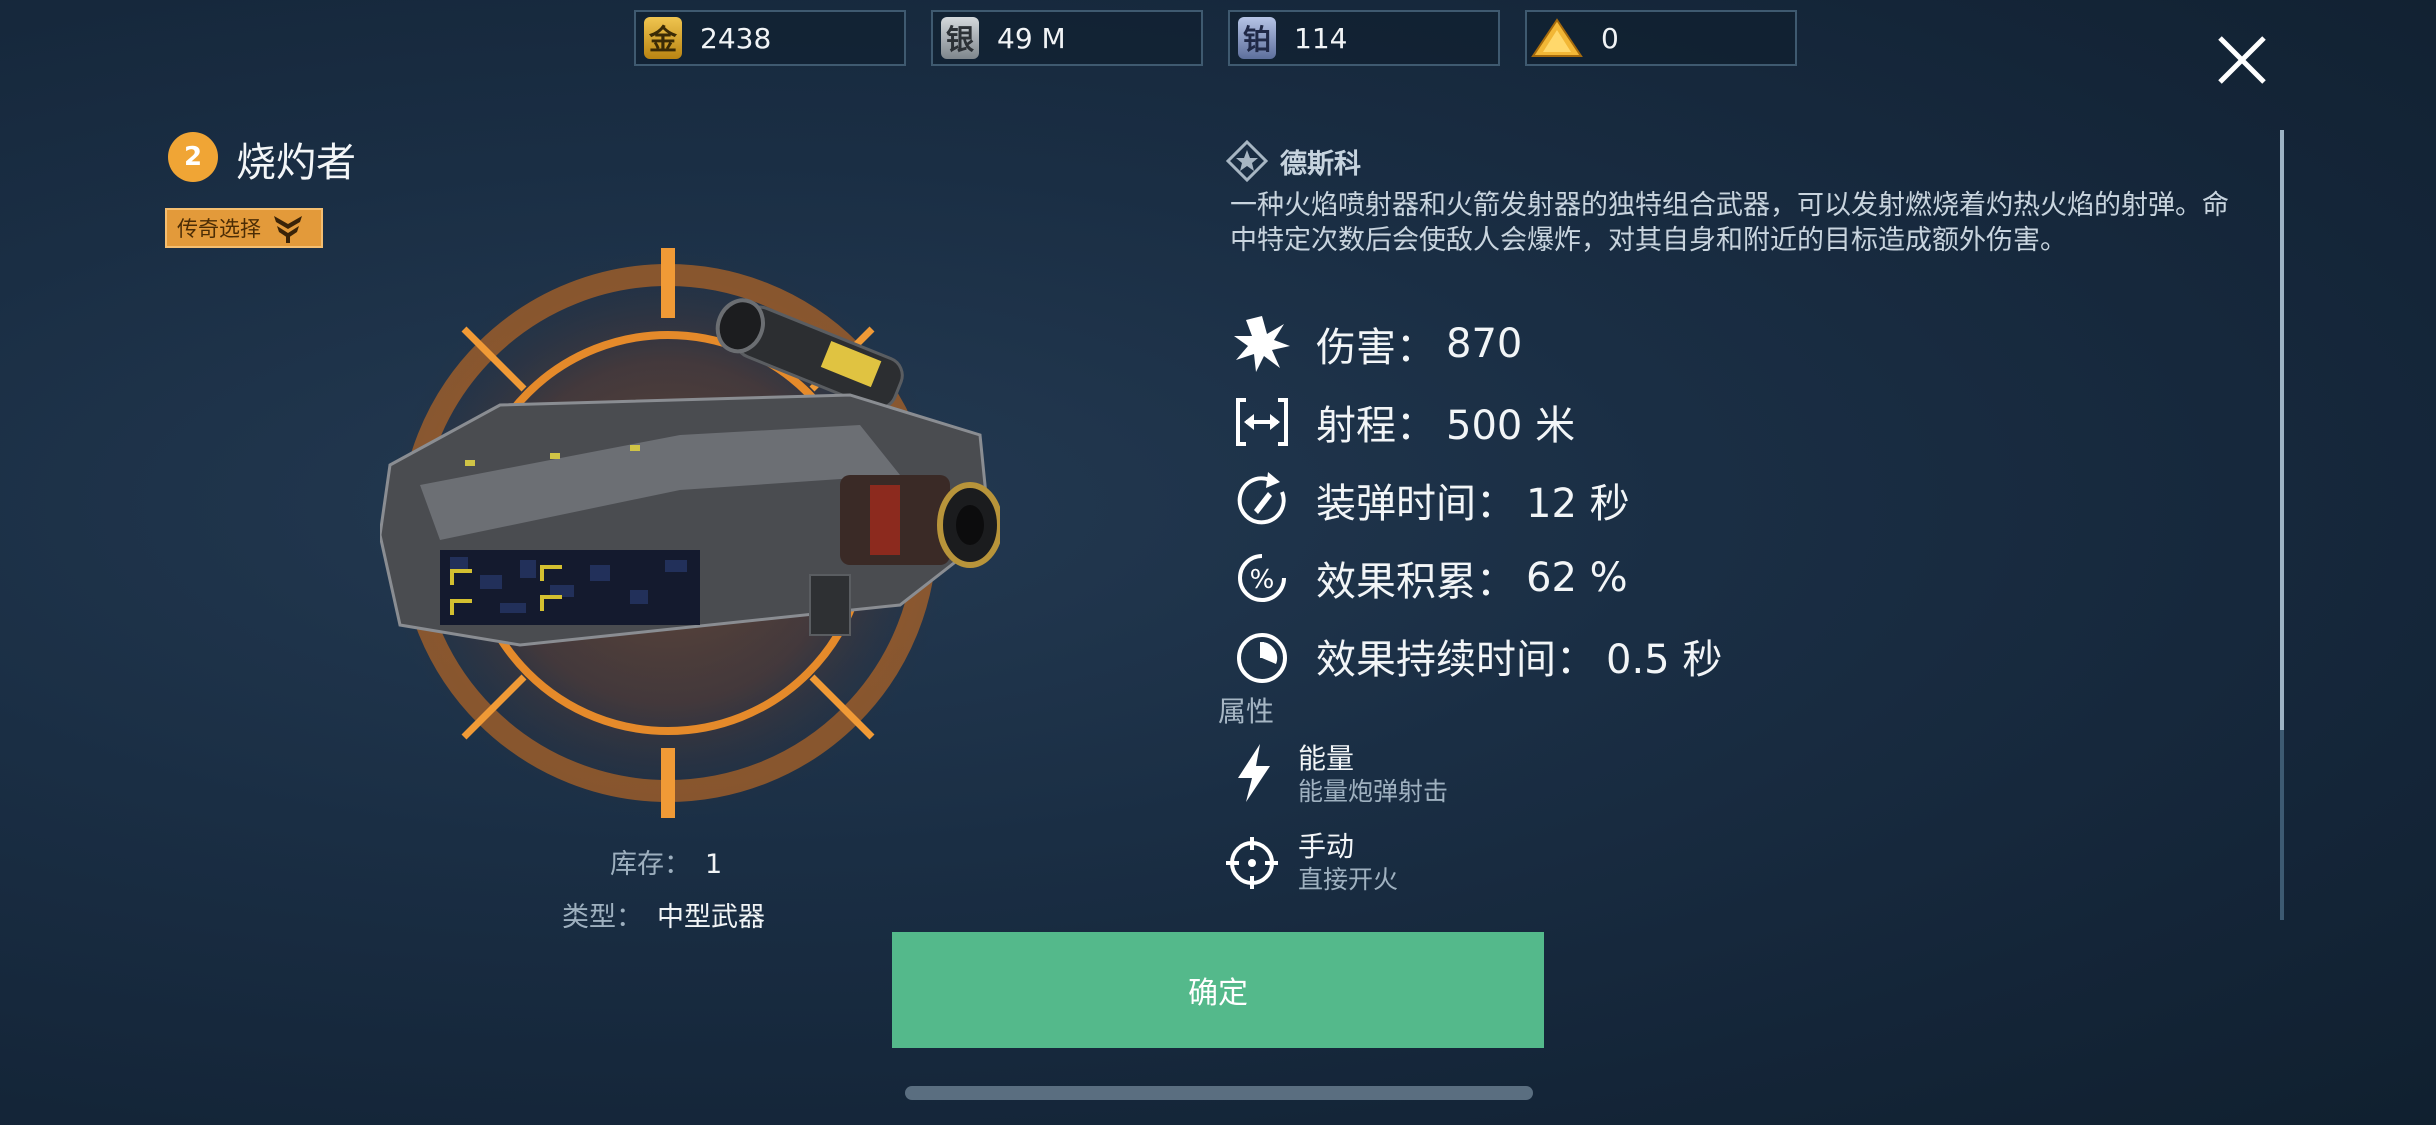  What do you see at coordinates (1484, 344) in the screenshot?
I see `stat-value: 870` at bounding box center [1484, 344].